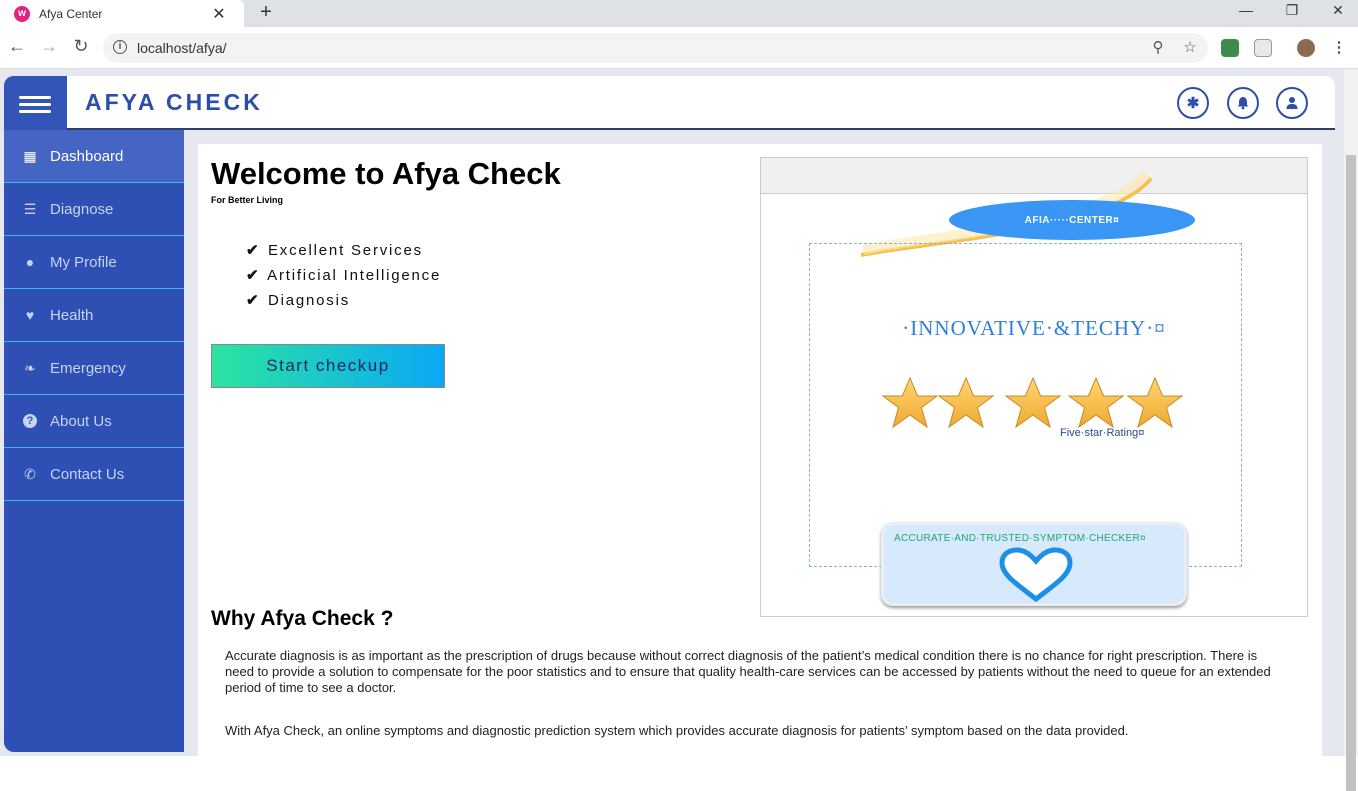  What do you see at coordinates (1292, 103) in the screenshot?
I see `user-account-icon` at bounding box center [1292, 103].